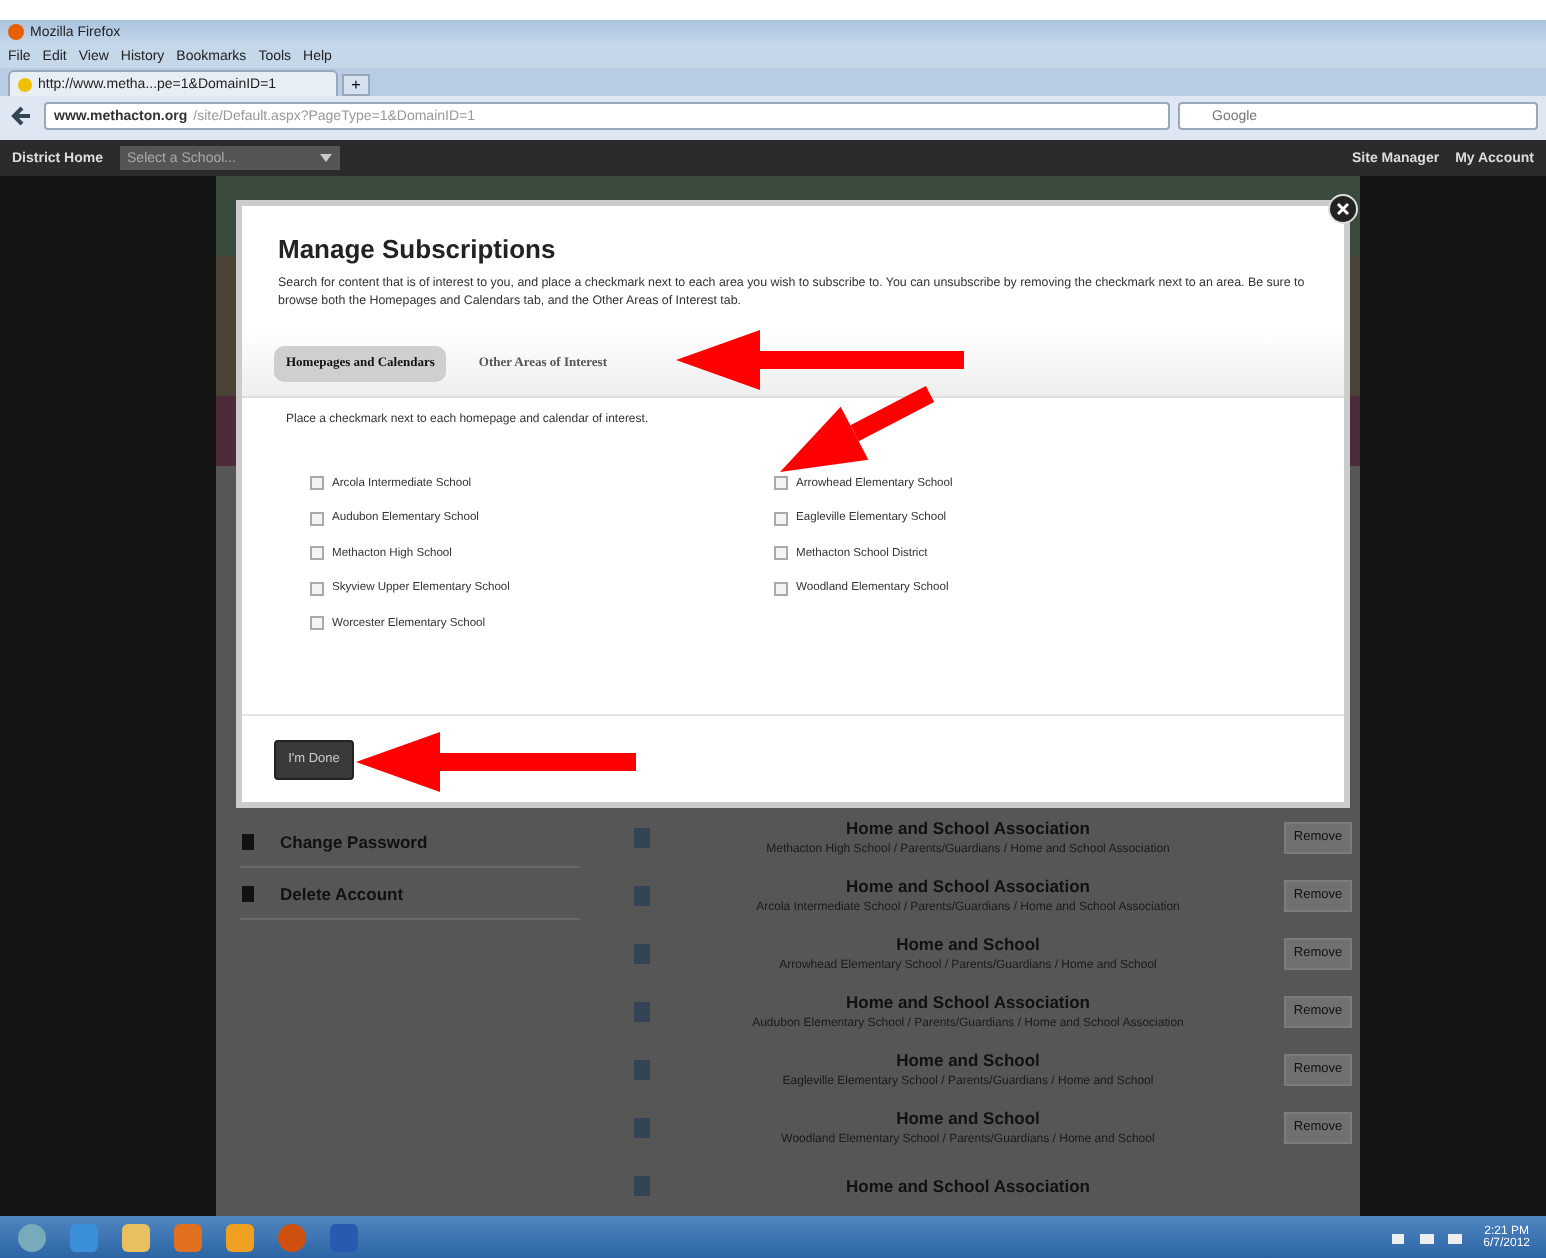 The width and height of the screenshot is (1546, 1258). I want to click on caret-icon, so click(325, 158).